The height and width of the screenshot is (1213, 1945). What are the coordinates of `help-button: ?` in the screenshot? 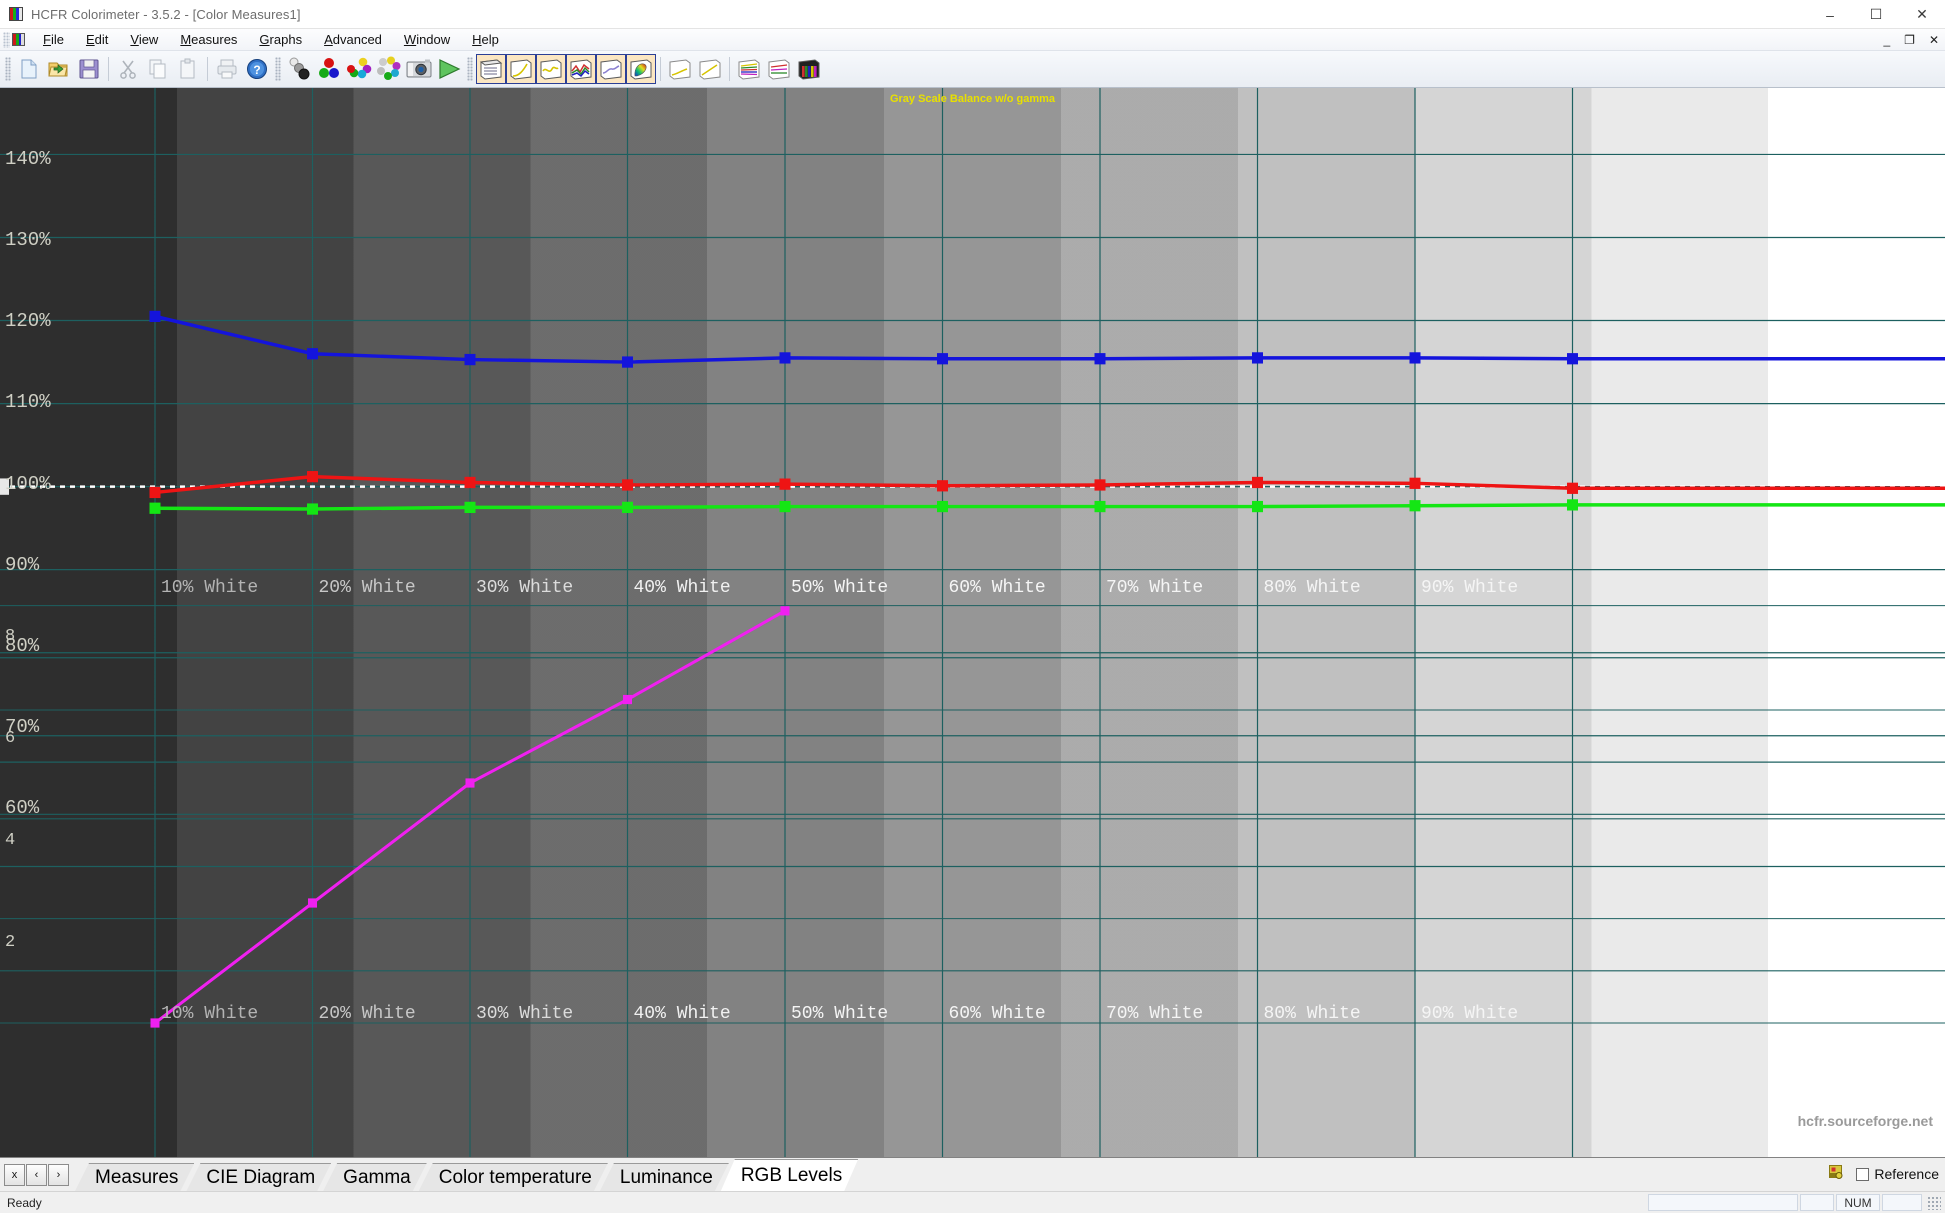 It's located at (257, 69).